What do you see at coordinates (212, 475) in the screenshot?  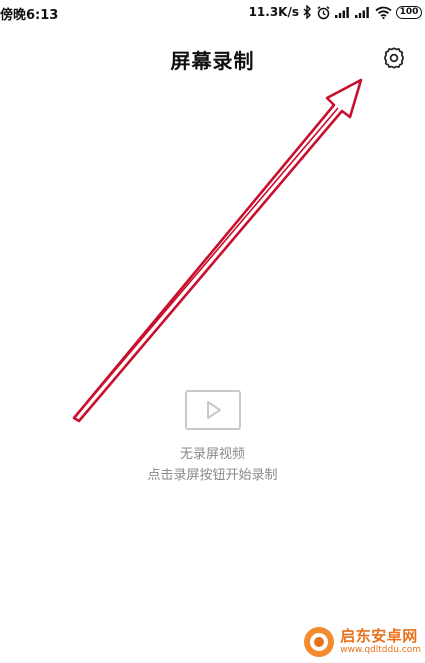 I see `empty-hint: 点击录屏按钮开始录制` at bounding box center [212, 475].